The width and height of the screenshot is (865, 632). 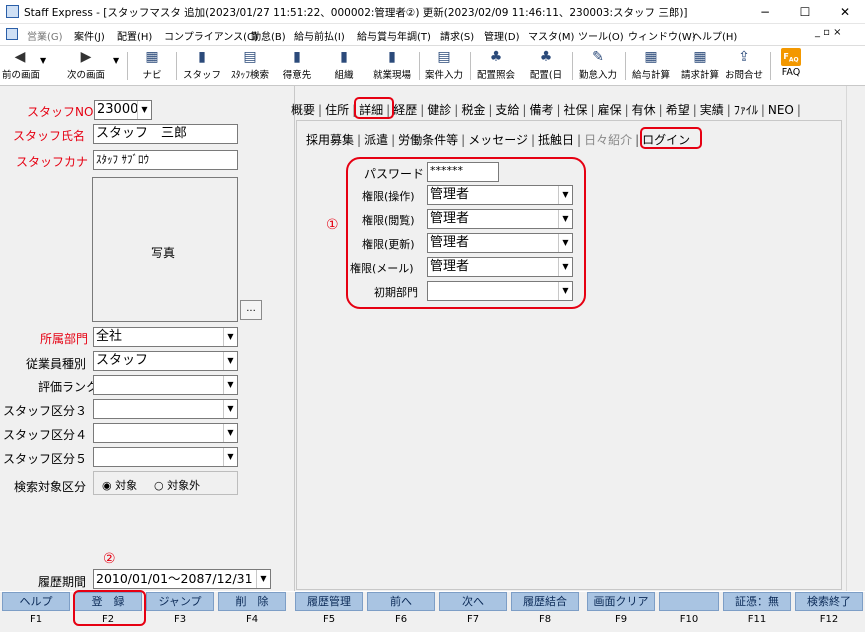 What do you see at coordinates (109, 559) in the screenshot?
I see `annotation-2: ②` at bounding box center [109, 559].